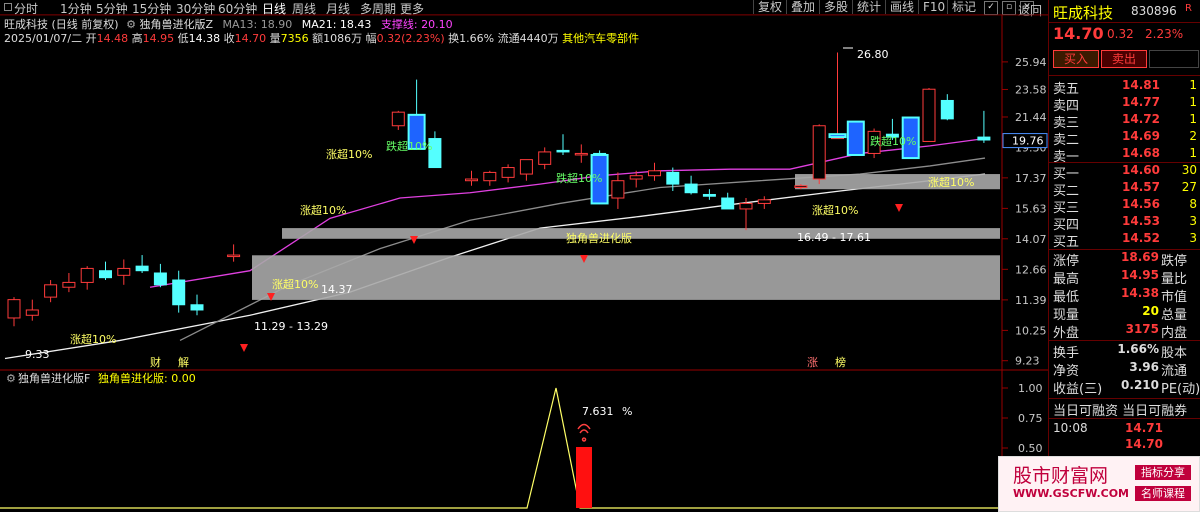 The height and width of the screenshot is (512, 1200). What do you see at coordinates (627, 411) in the screenshot?
I see `sub-pct-label: %` at bounding box center [627, 411].